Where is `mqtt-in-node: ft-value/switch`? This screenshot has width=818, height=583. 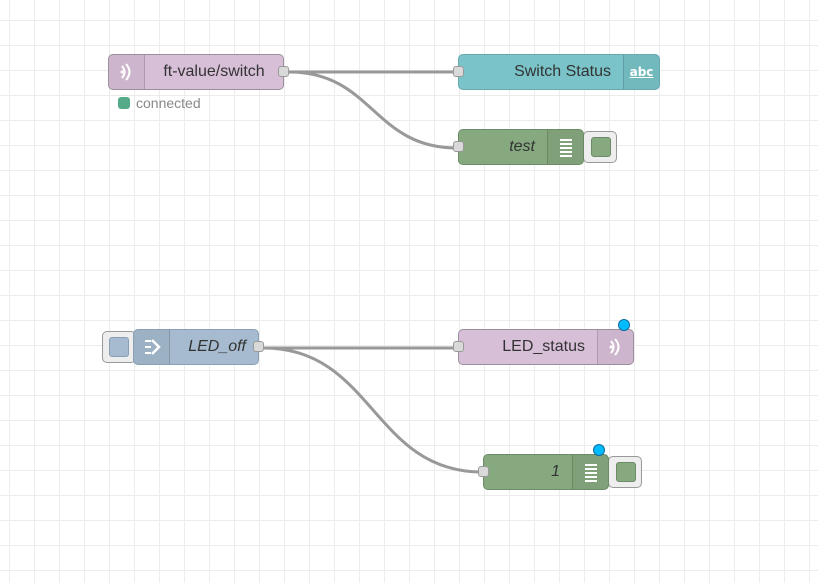
mqtt-in-node: ft-value/switch is located at coordinates (198, 72).